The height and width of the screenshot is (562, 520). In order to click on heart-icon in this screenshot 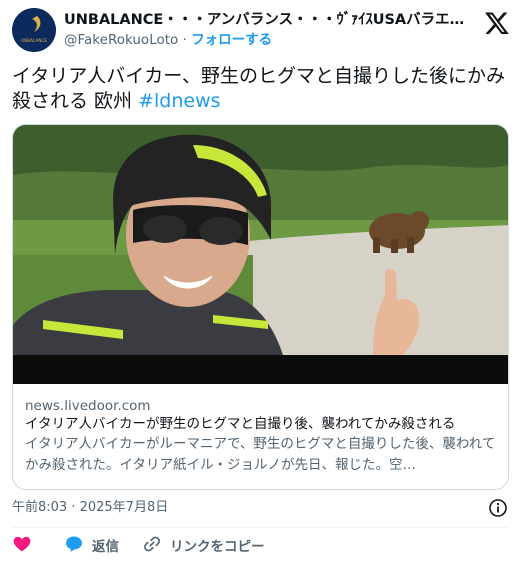, I will do `click(22, 547)`.